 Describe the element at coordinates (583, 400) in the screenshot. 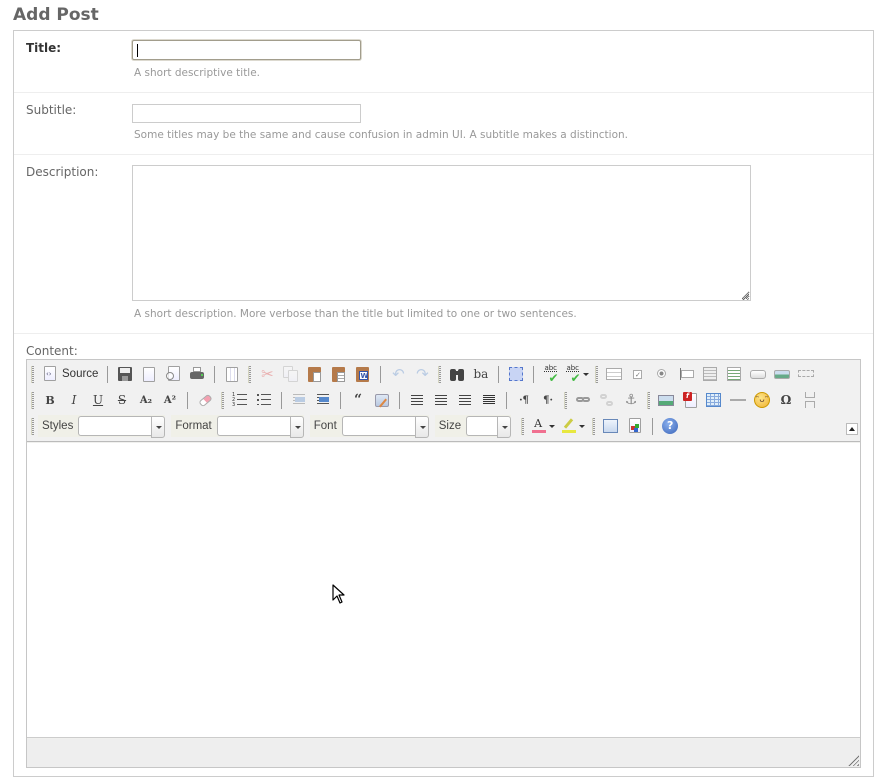

I see `link-button` at that location.